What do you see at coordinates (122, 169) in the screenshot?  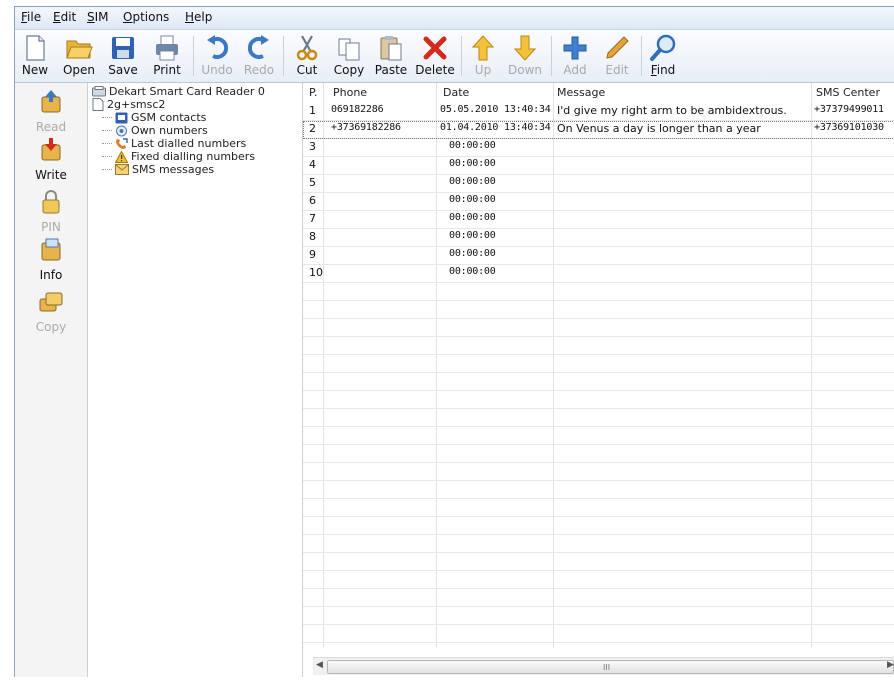 I see `envelope-icon` at bounding box center [122, 169].